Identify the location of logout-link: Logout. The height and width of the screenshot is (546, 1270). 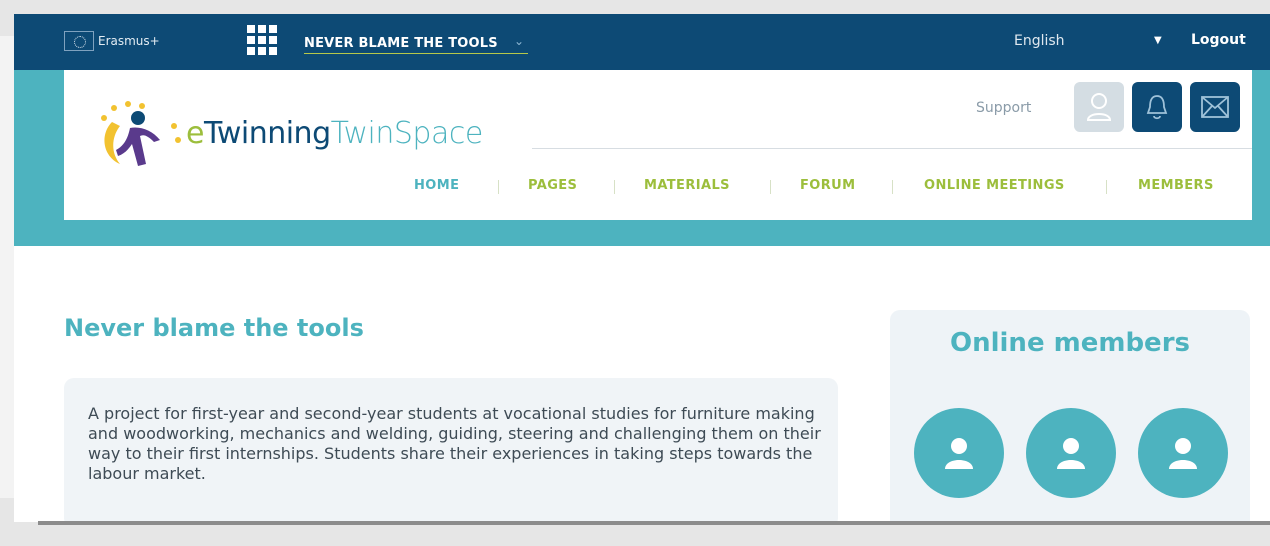
(1218, 40).